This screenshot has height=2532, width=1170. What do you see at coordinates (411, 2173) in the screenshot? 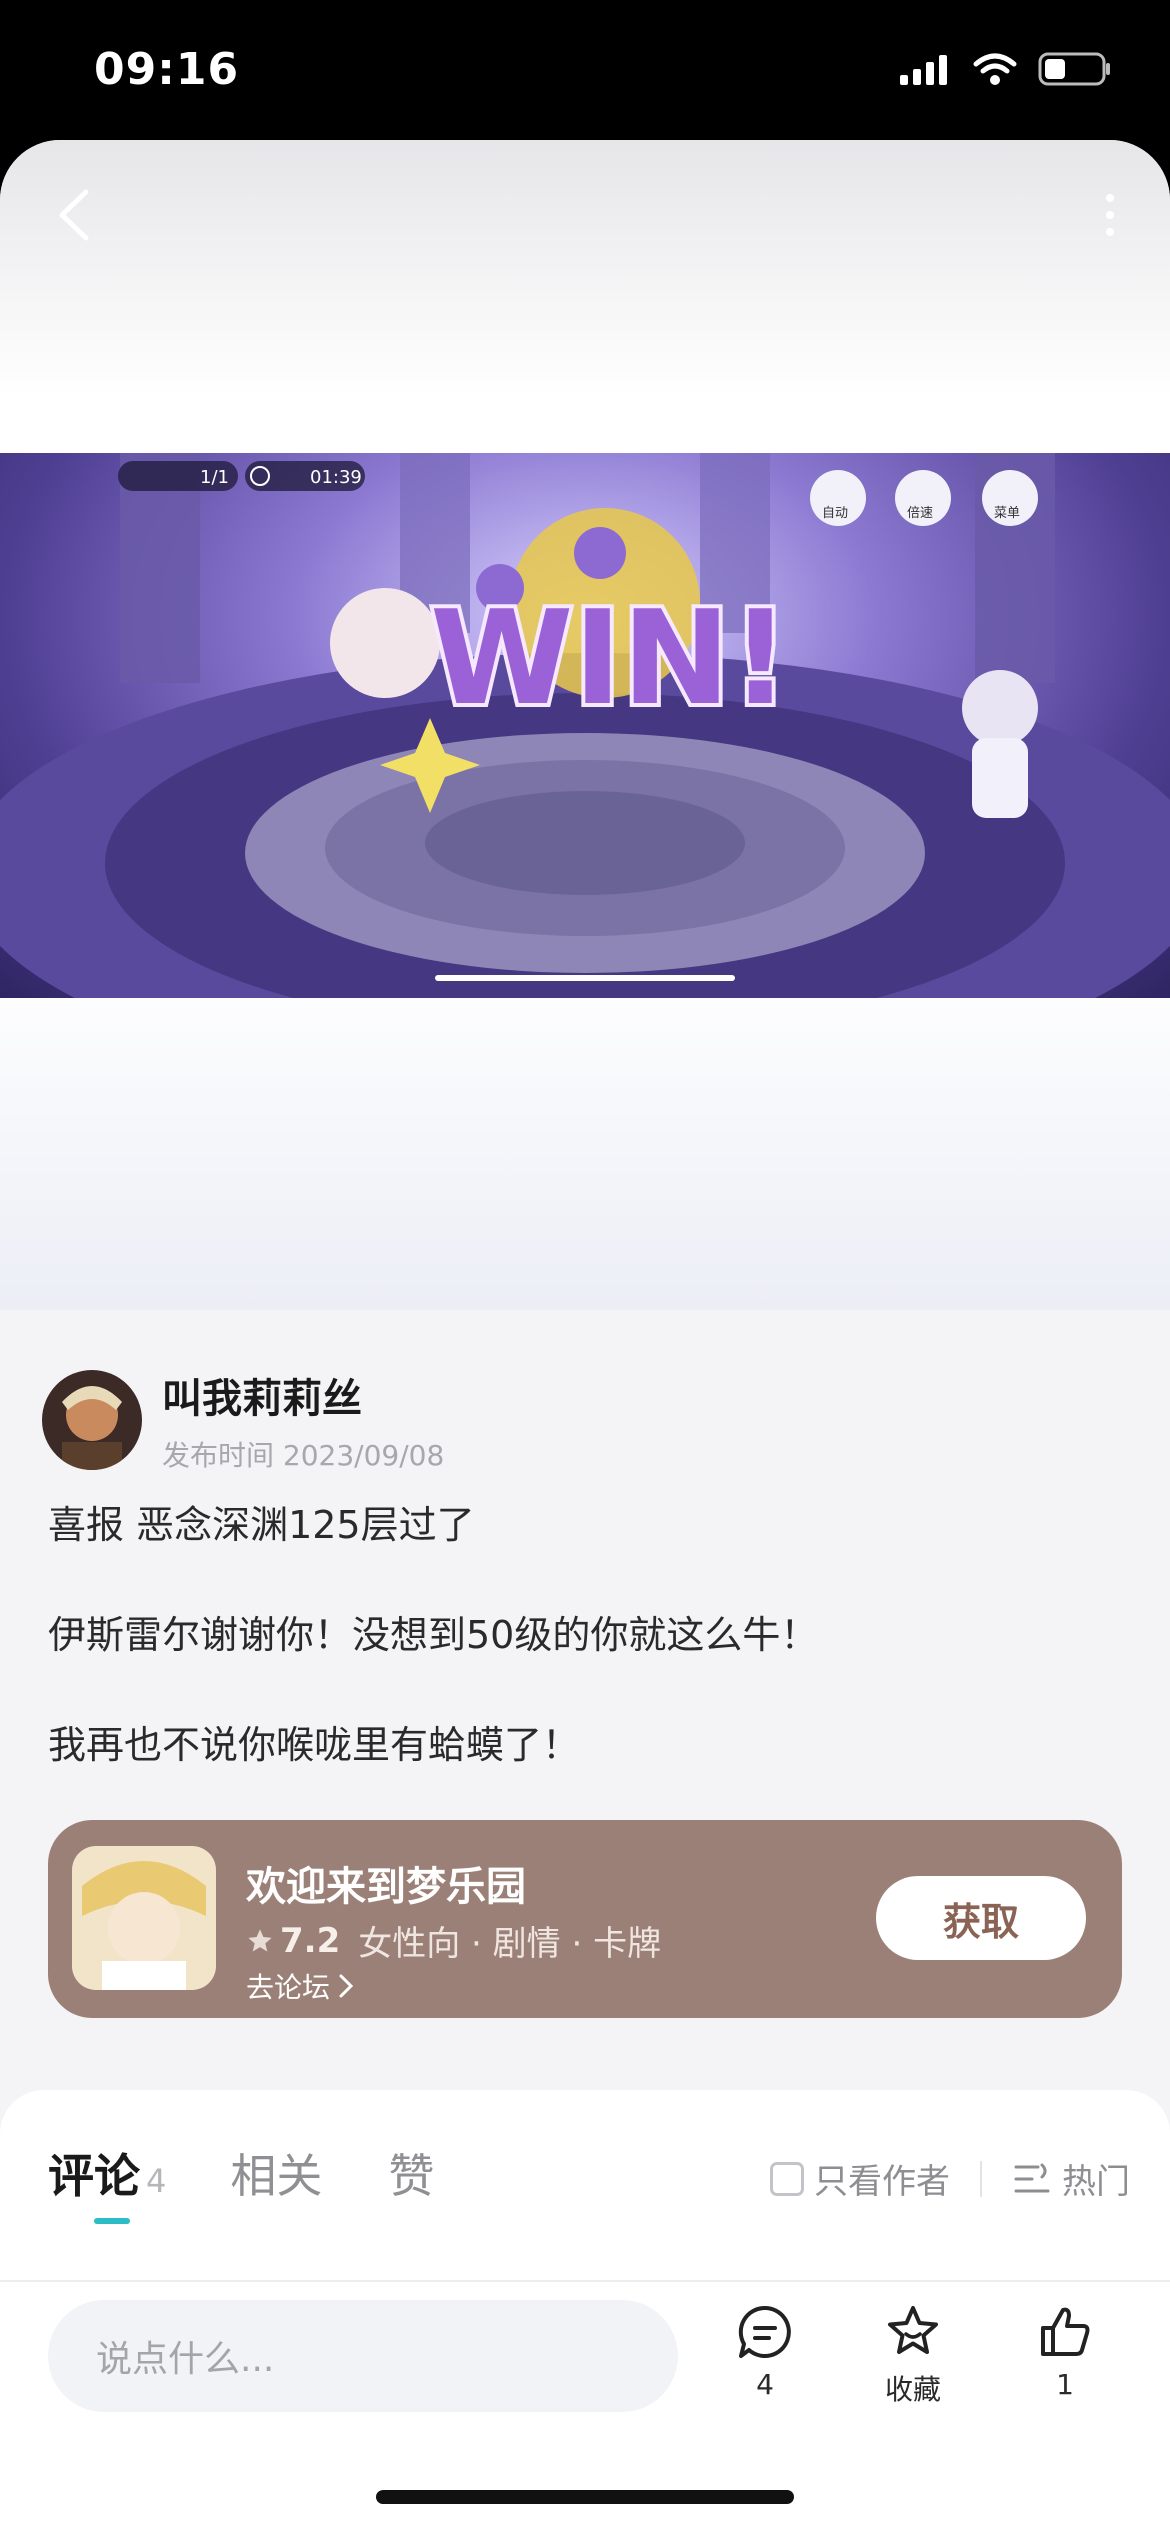
I see `tab-likes: 赞` at bounding box center [411, 2173].